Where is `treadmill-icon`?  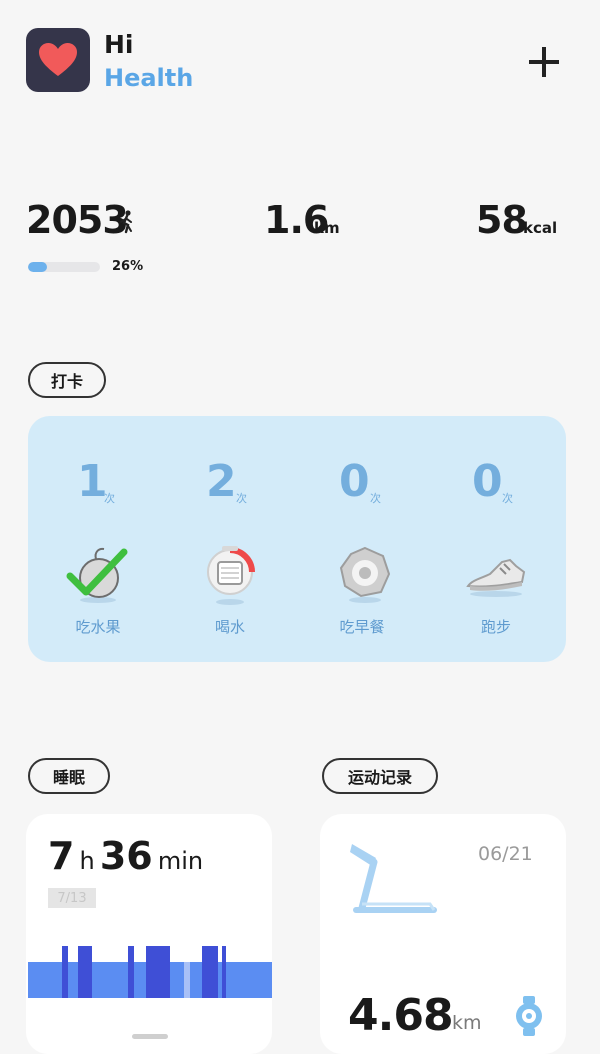 treadmill-icon is located at coordinates (392, 880).